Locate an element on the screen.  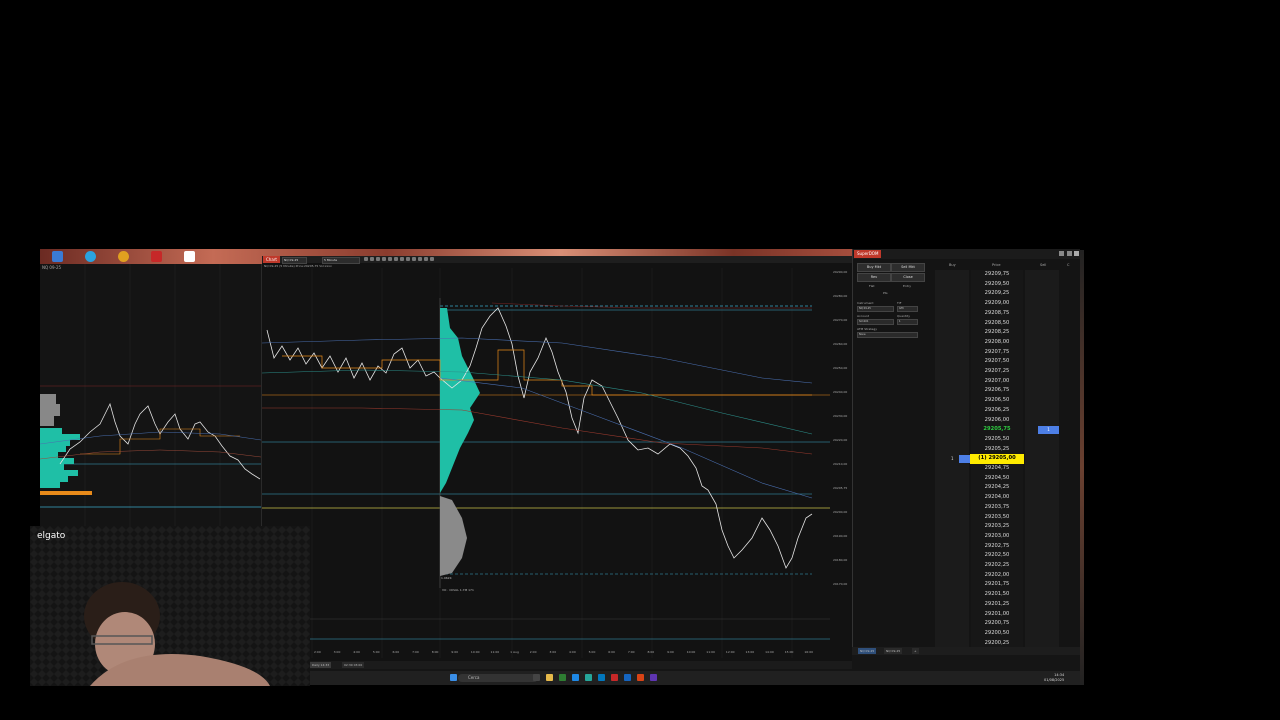
ladder-row: 29209,75 is located at coordinates (1005, 275).